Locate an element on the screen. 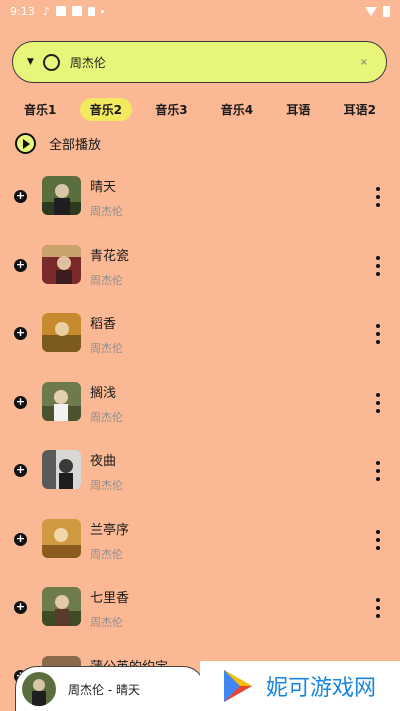 The image size is (400, 711). dot-icon is located at coordinates (102, 11).